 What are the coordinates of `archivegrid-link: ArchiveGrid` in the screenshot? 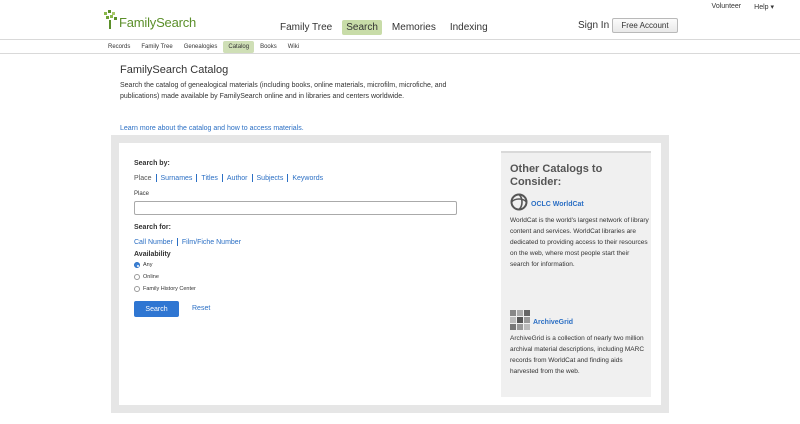 It's located at (553, 322).